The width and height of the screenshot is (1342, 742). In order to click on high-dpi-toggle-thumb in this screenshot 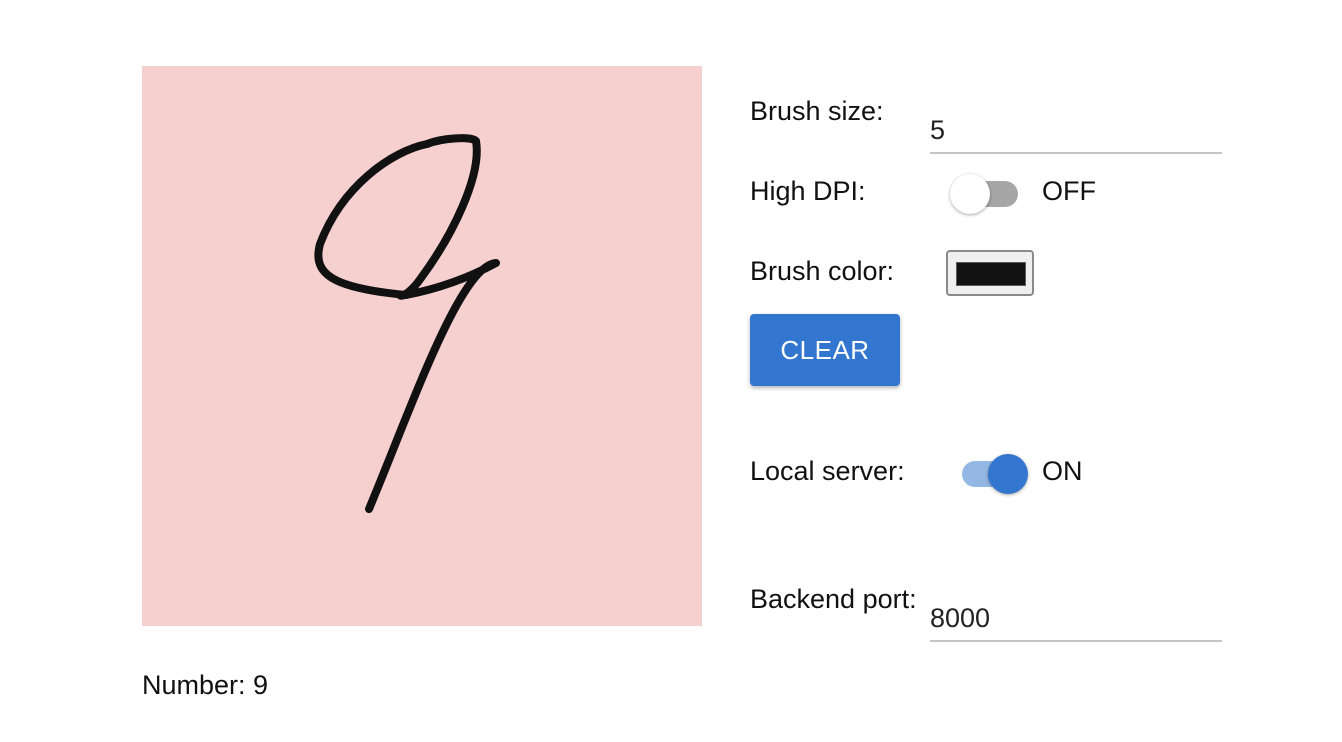, I will do `click(970, 194)`.